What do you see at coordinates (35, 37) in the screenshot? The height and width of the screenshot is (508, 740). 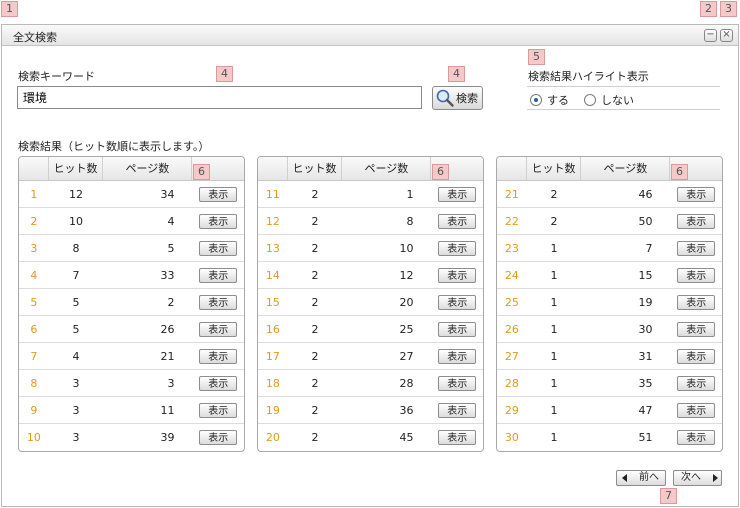 I see `window-title: 全文検索` at bounding box center [35, 37].